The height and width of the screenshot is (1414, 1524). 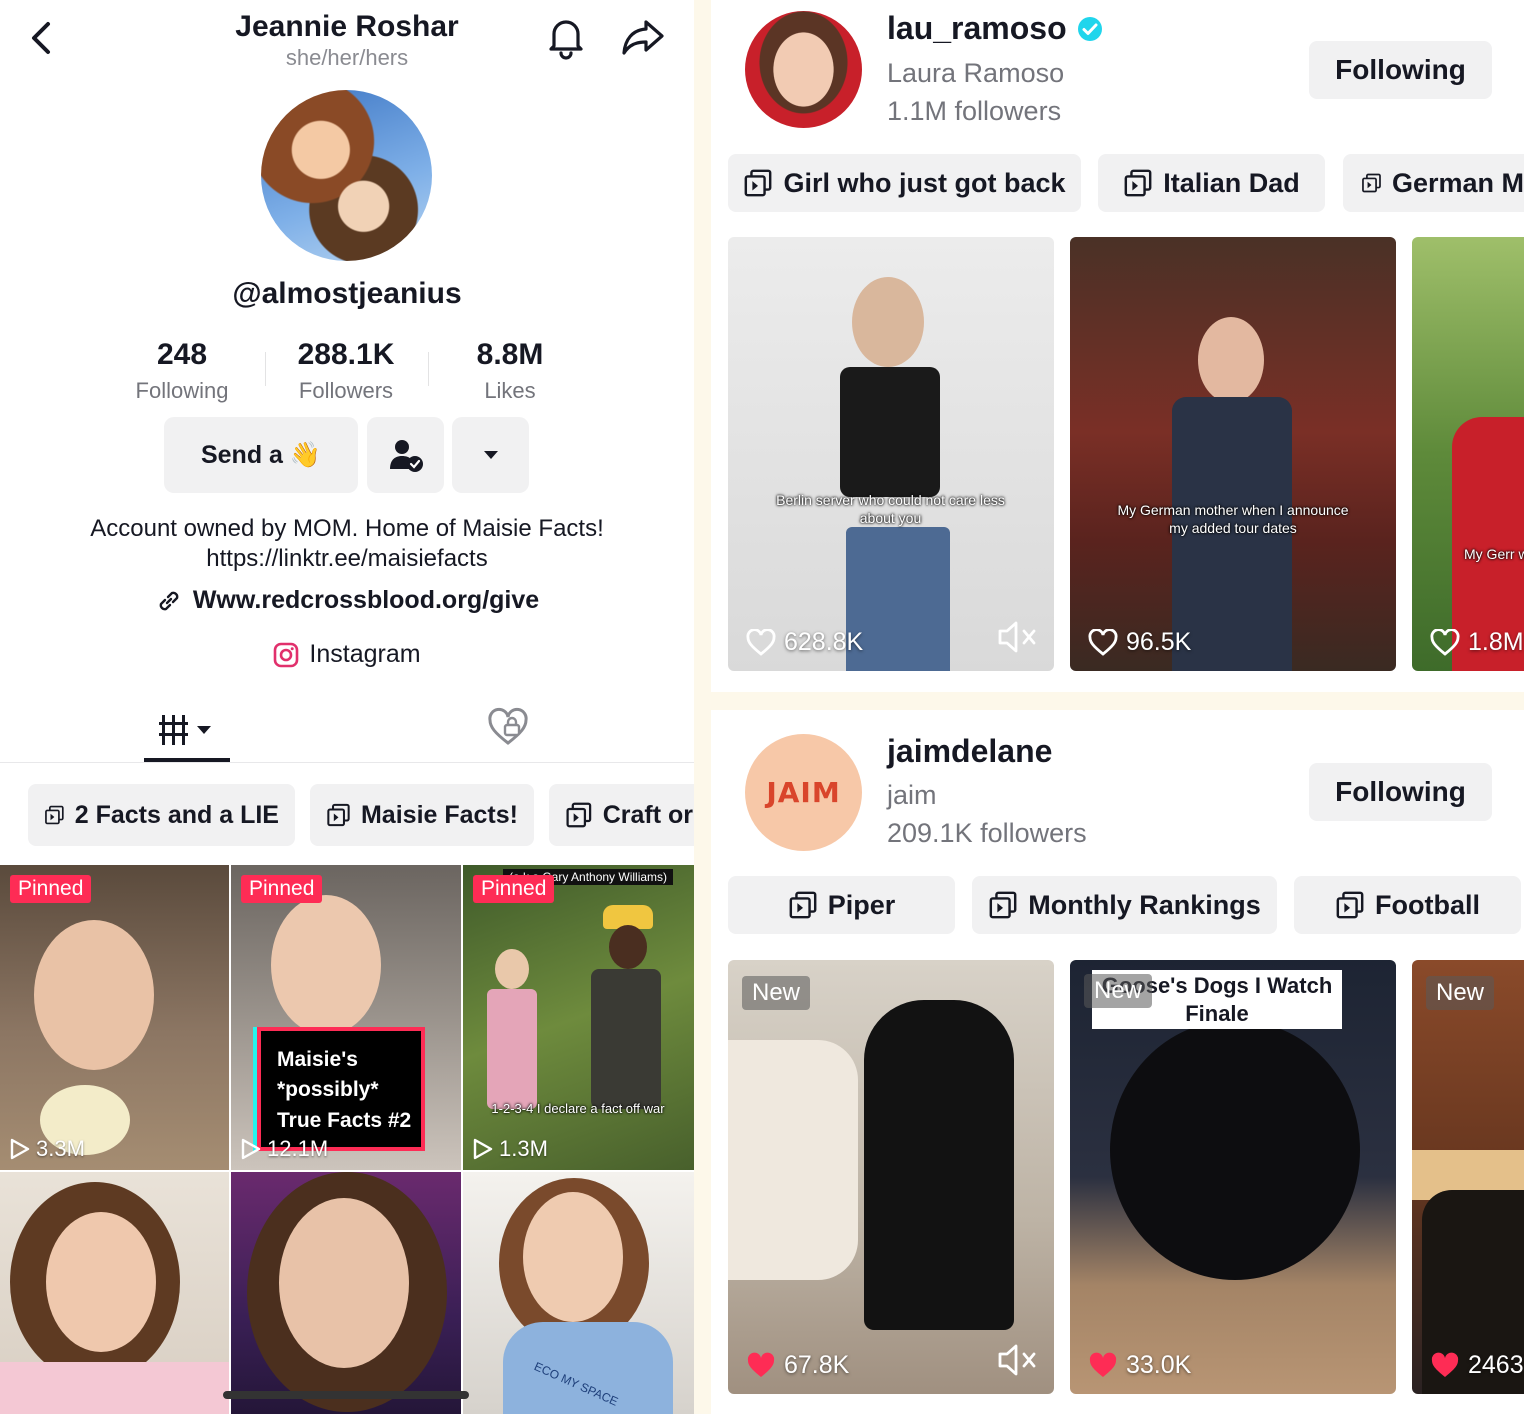 I want to click on view-count-value: 12.1M, so click(x=298, y=1148).